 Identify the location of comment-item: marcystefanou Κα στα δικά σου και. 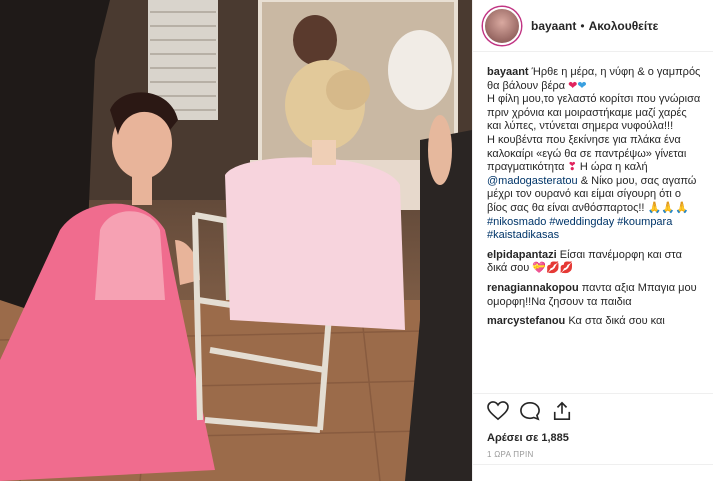
(595, 322).